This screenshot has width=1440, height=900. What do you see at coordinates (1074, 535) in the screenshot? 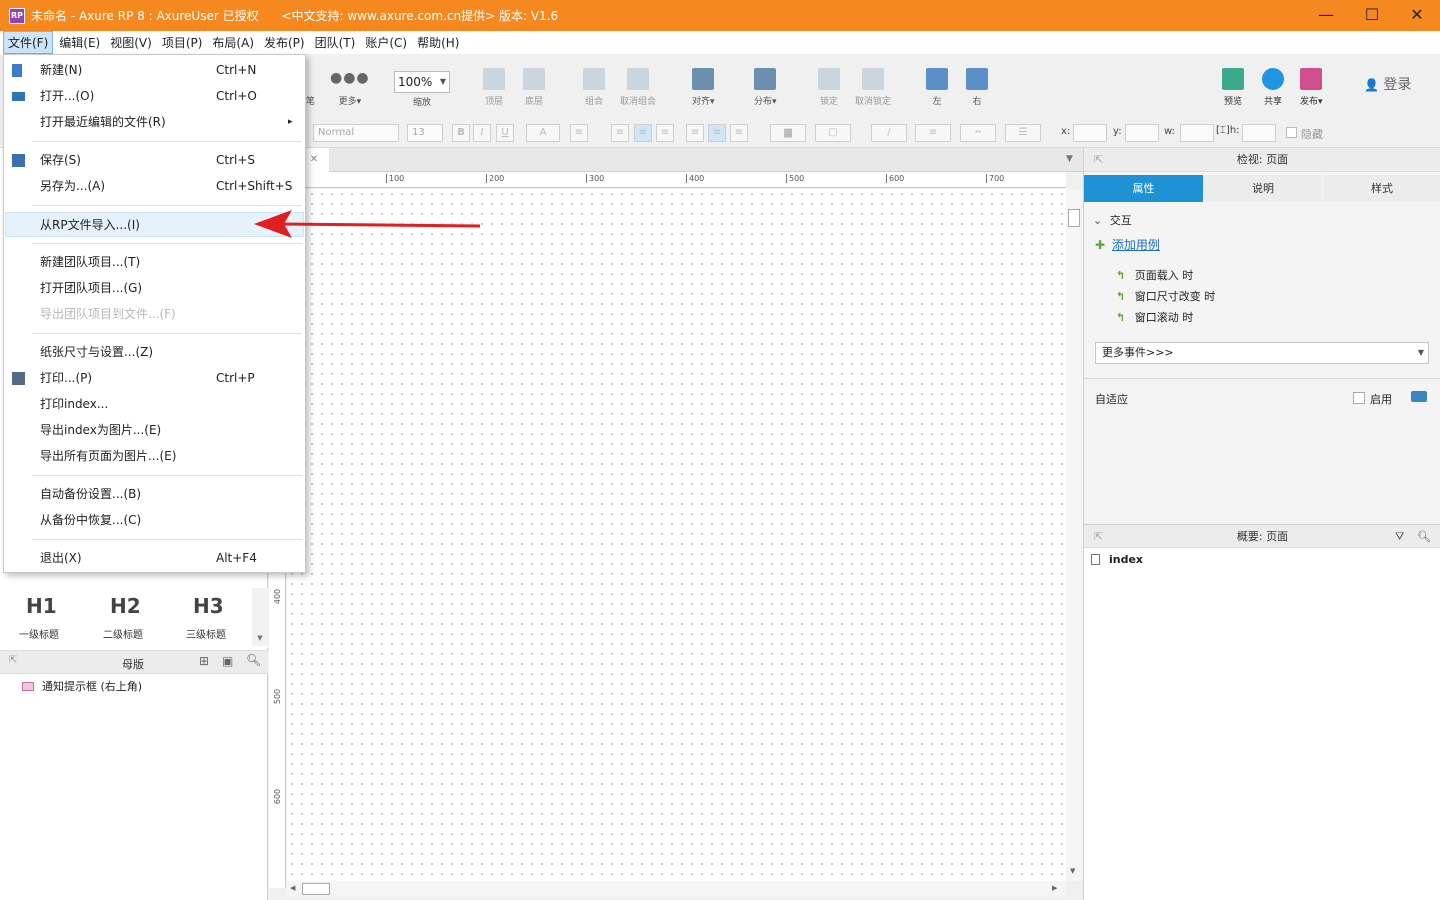
I see `canvas-vertical-scrollbar: ▼` at bounding box center [1074, 535].